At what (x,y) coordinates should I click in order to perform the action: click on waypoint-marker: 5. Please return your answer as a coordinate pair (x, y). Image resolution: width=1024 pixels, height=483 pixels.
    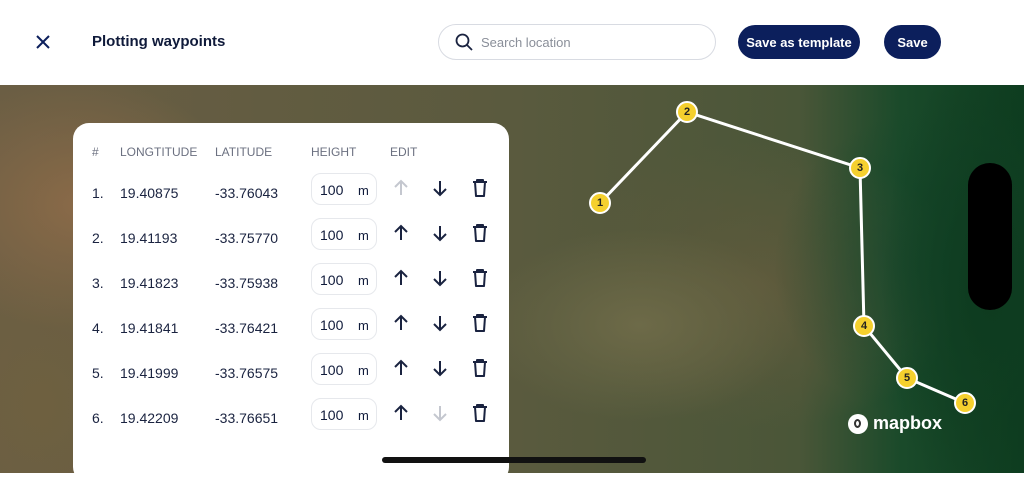
    Looking at the image, I should click on (907, 378).